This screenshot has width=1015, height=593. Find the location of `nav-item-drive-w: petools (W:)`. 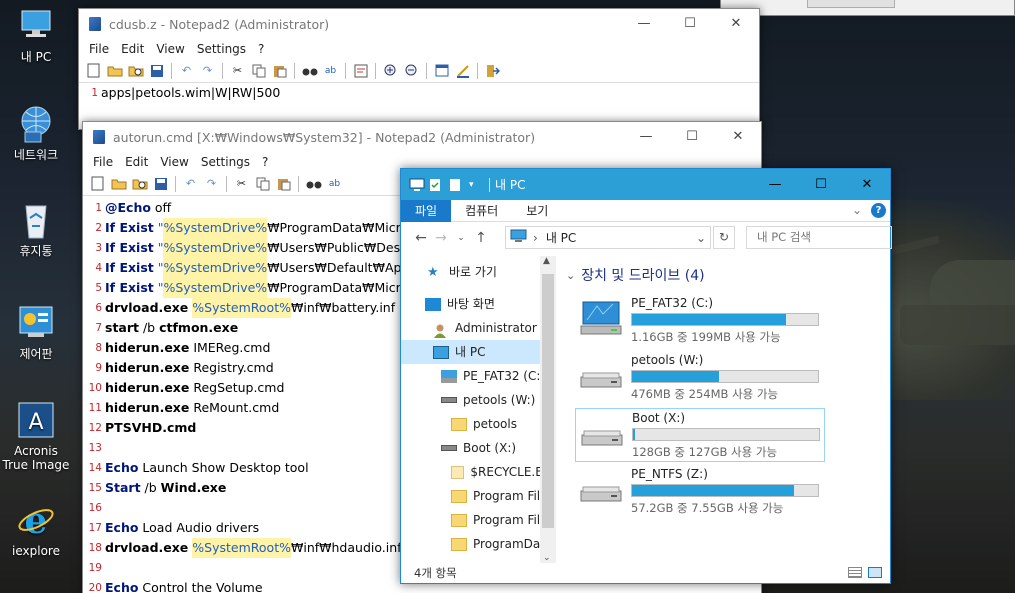

nav-item-drive-w: petools (W:) is located at coordinates (478, 400).